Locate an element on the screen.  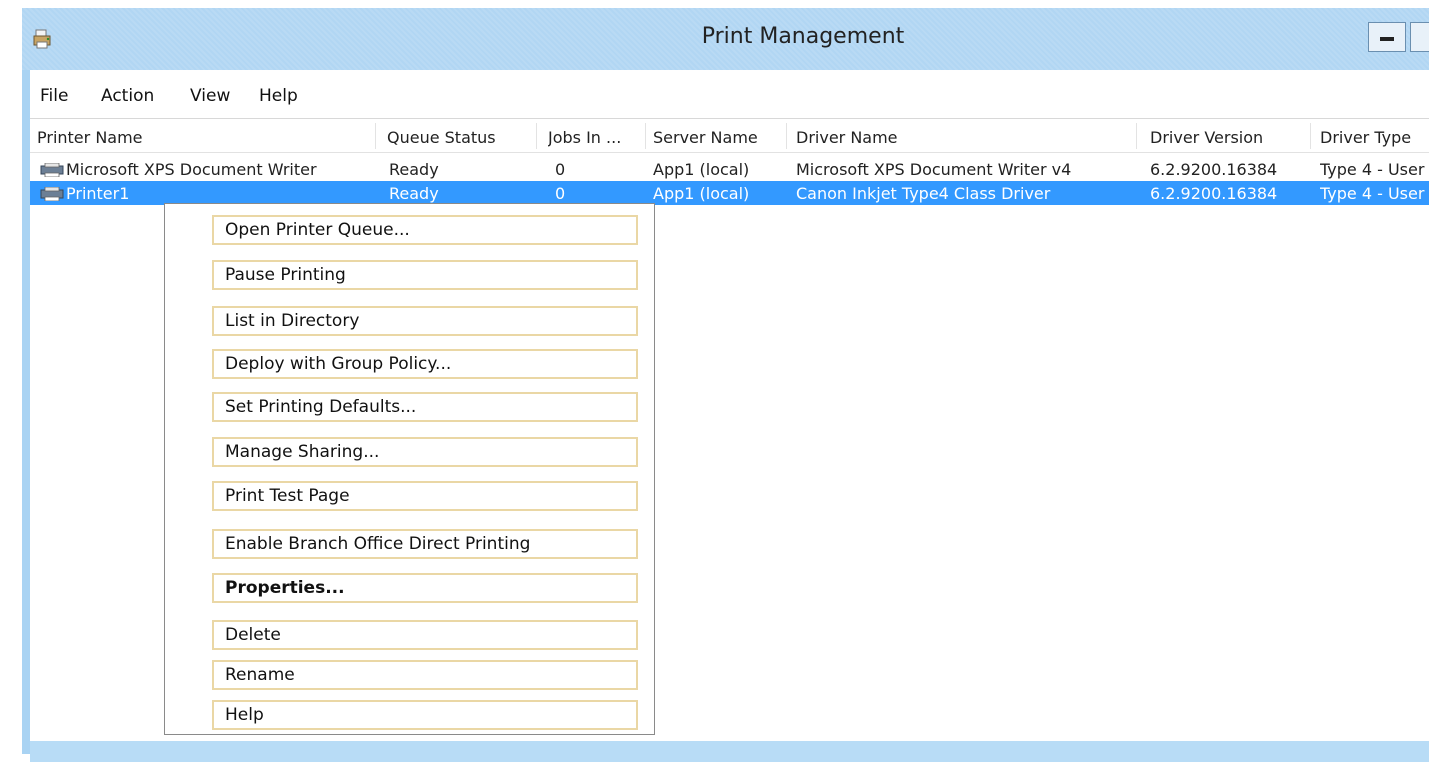
menu-file: File is located at coordinates (54, 96).